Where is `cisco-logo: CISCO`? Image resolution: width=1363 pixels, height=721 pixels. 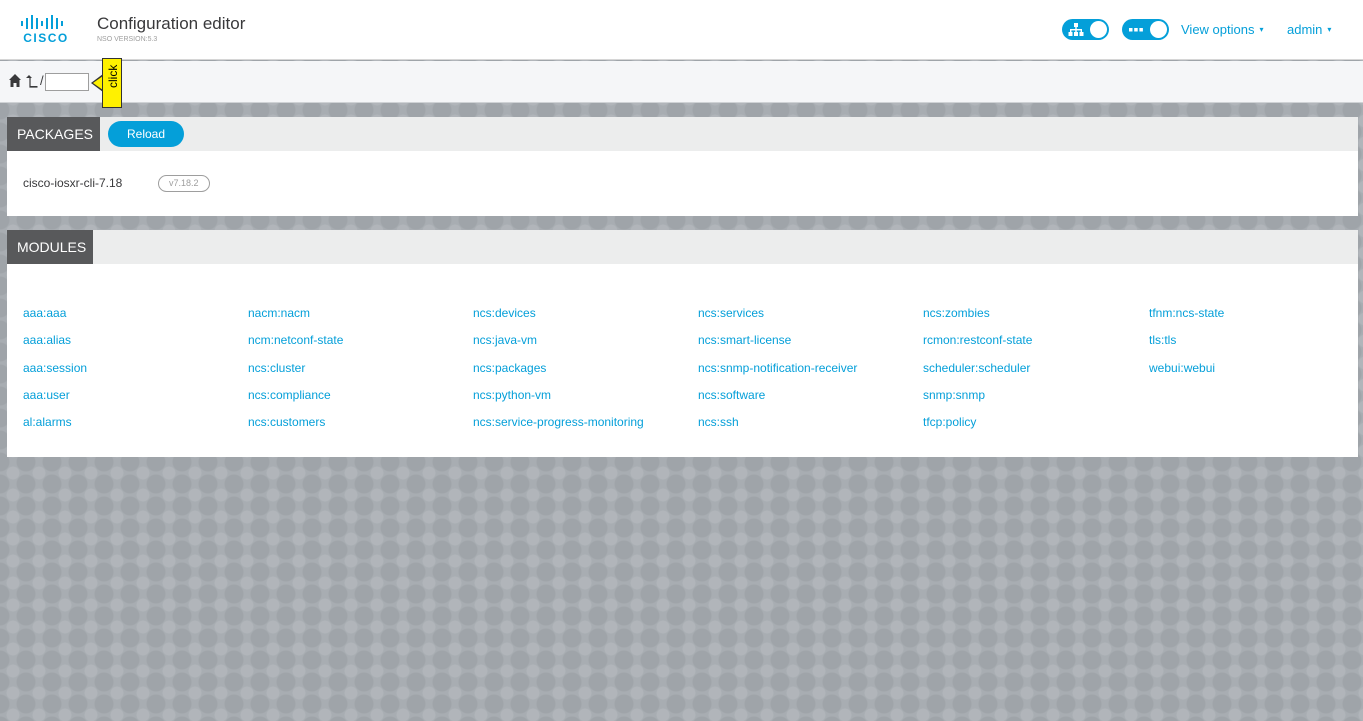 cisco-logo: CISCO is located at coordinates (45, 29).